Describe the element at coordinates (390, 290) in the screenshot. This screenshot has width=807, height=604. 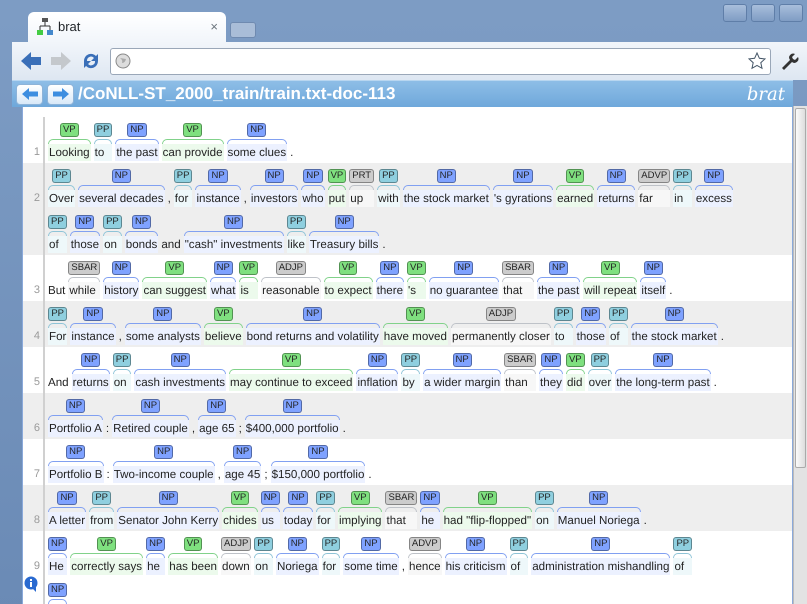
I see `annotated-text: there` at that location.